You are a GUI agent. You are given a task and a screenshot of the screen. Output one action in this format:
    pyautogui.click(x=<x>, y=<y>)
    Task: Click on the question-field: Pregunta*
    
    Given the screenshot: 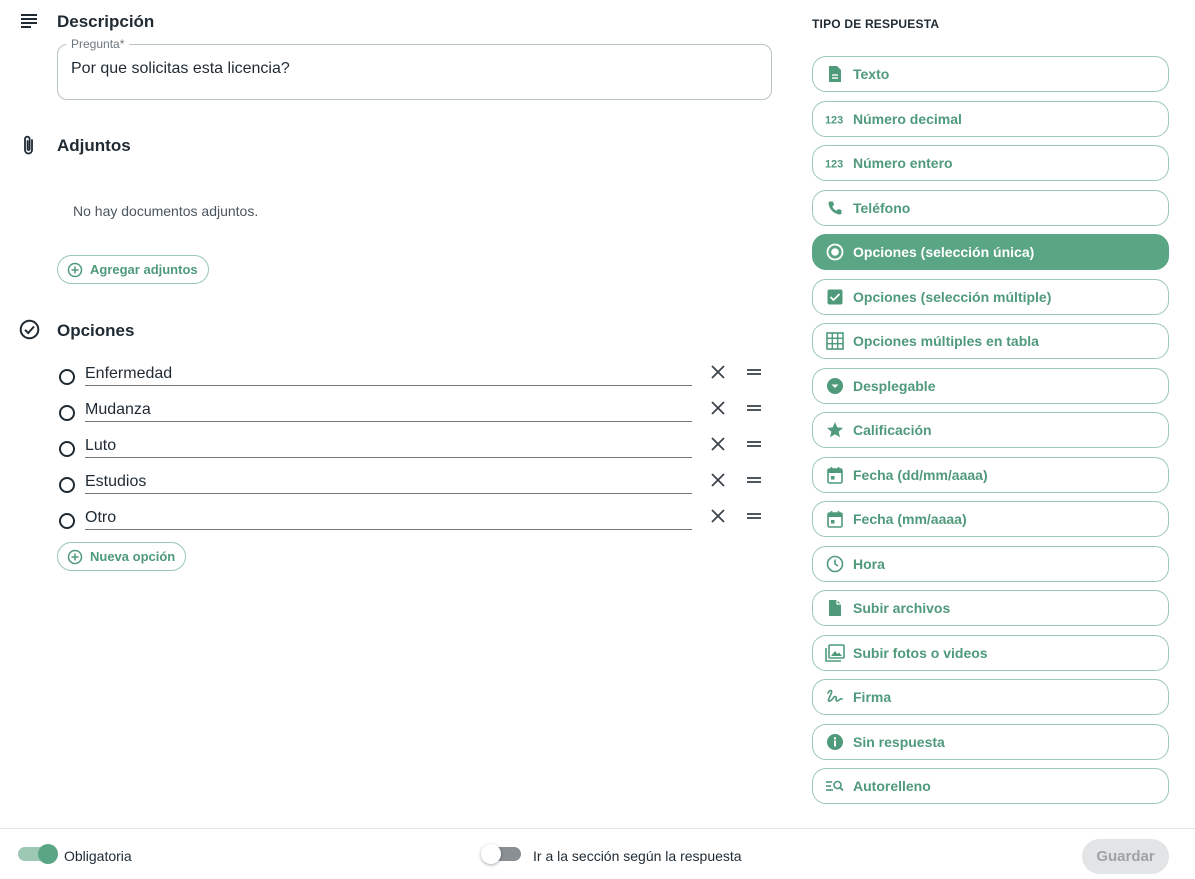 What is the action you would take?
    pyautogui.click(x=414, y=68)
    